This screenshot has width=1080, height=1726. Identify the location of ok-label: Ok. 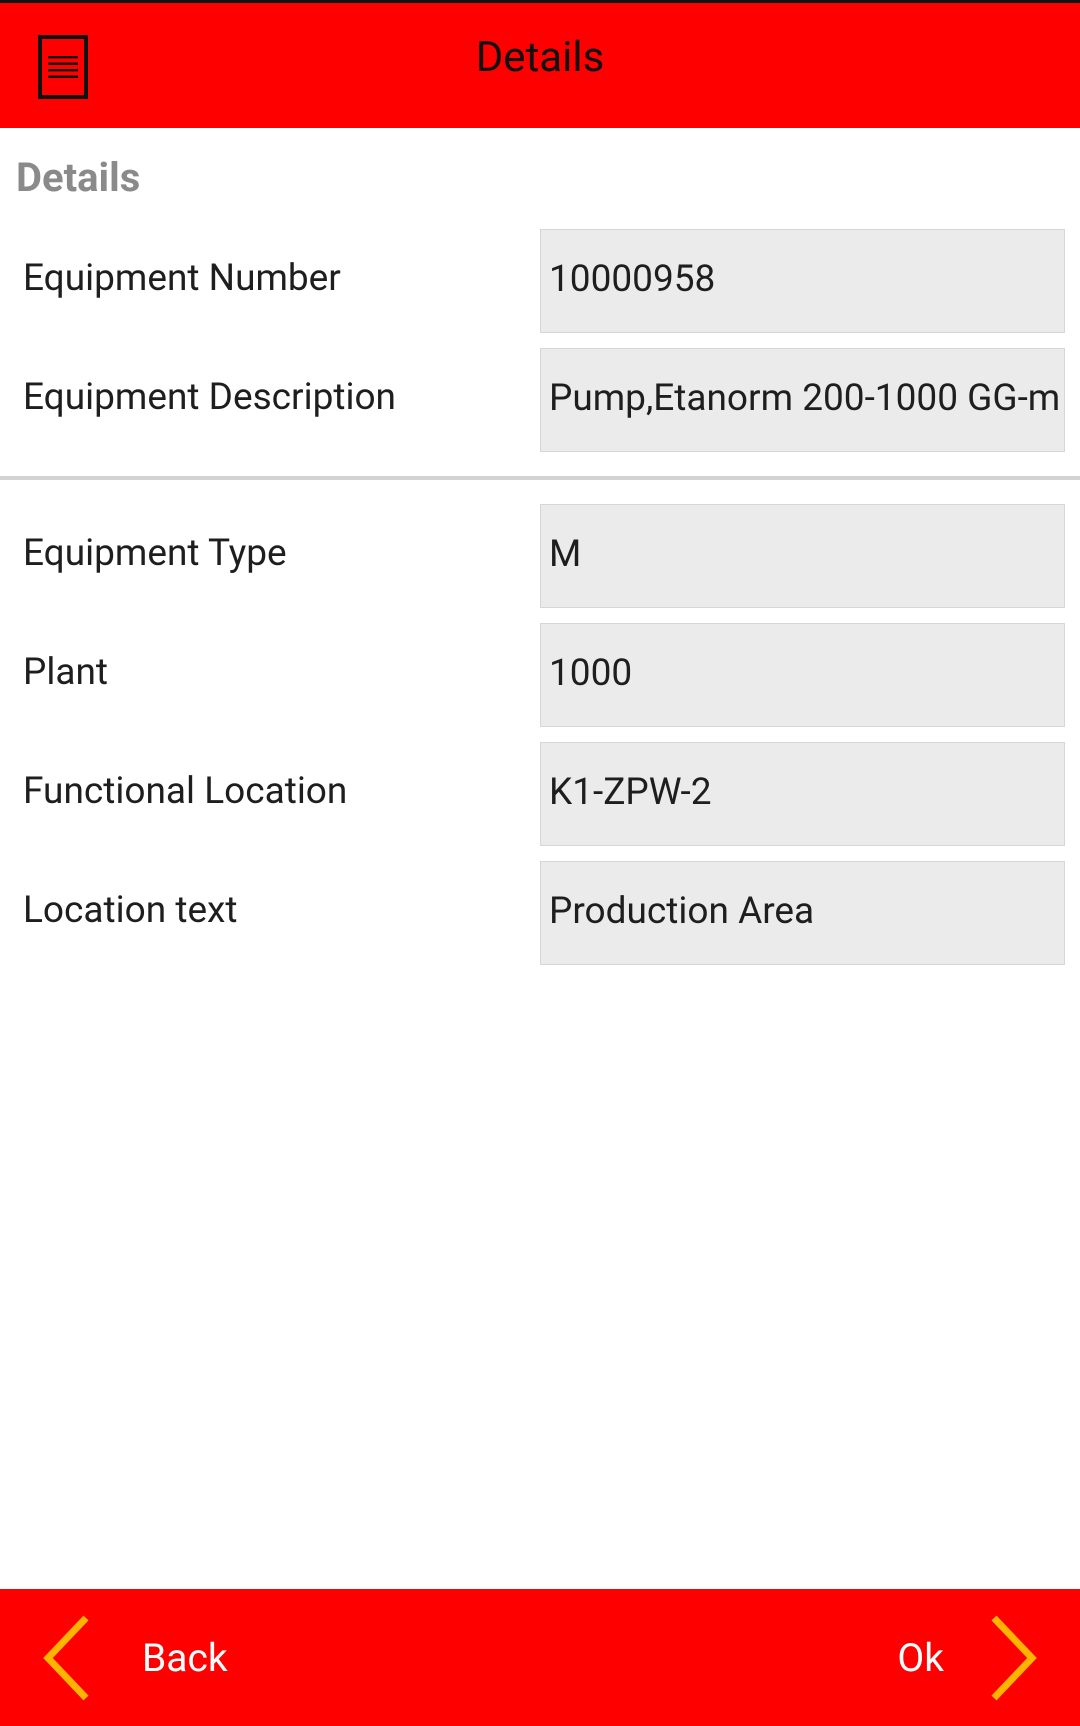
(920, 1657).